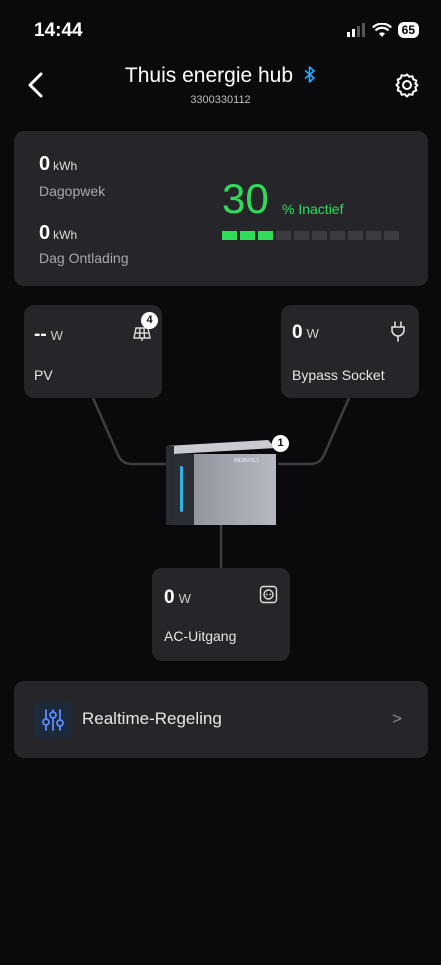 The width and height of the screenshot is (441, 965). I want to click on ac-value: 0W, so click(177, 597).